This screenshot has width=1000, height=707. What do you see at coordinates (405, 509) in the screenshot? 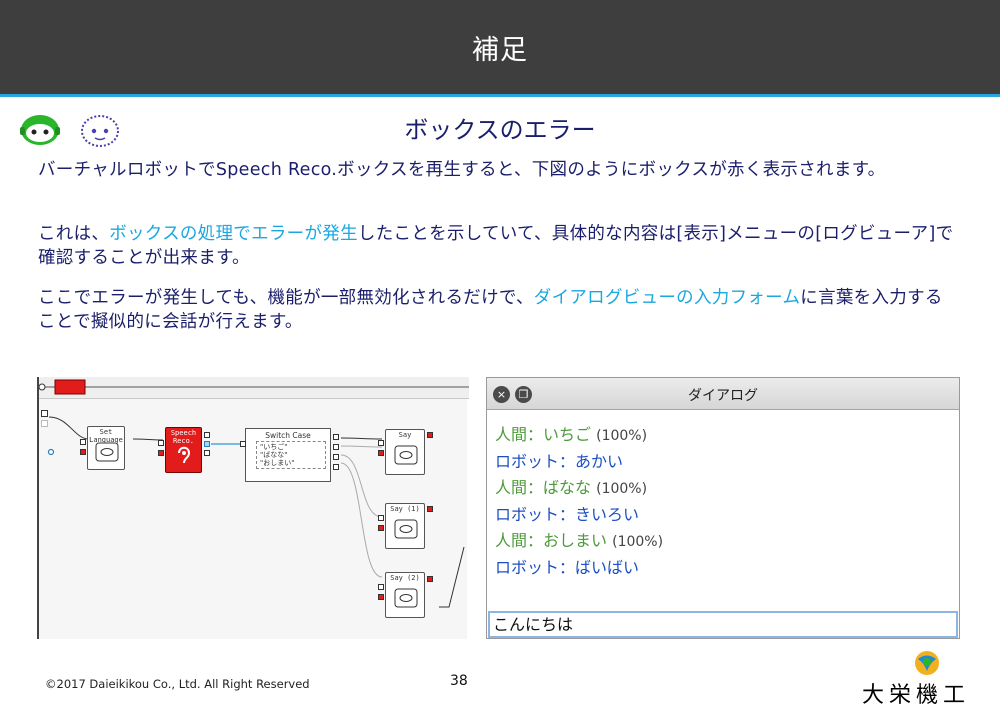
I see `box-label: Say (1)` at bounding box center [405, 509].